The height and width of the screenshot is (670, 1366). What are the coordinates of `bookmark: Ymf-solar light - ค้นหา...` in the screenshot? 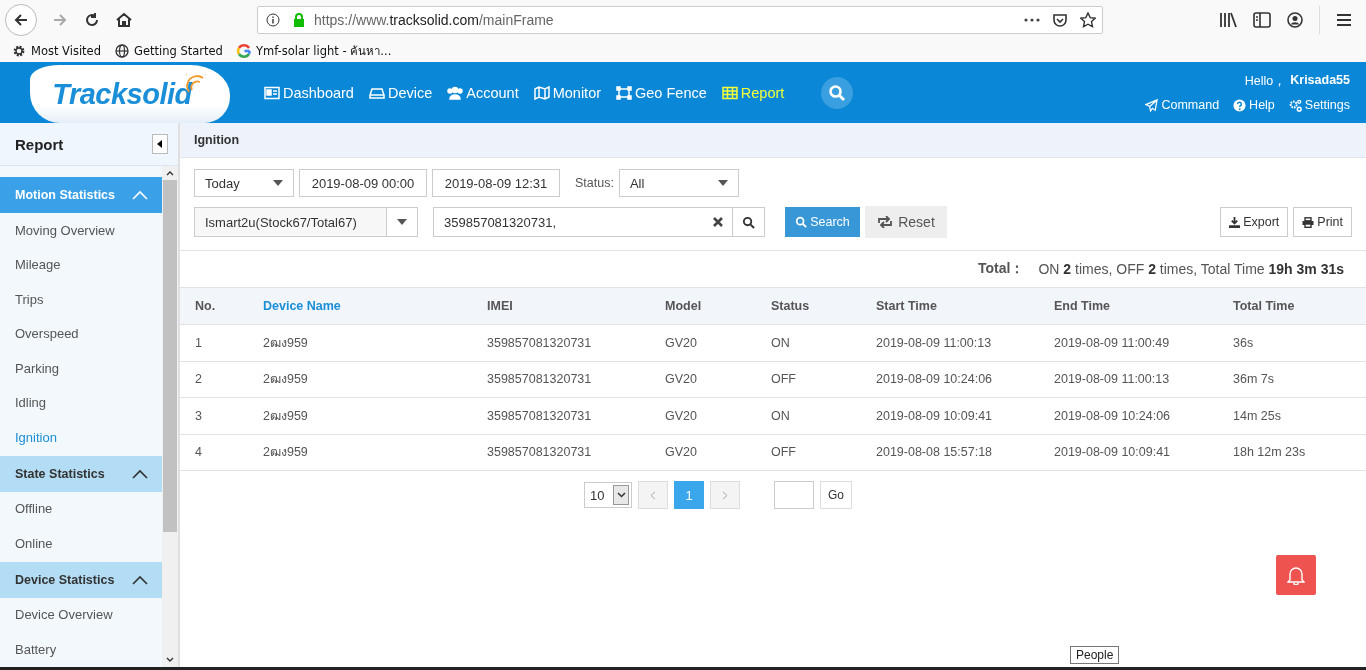 It's located at (314, 51).